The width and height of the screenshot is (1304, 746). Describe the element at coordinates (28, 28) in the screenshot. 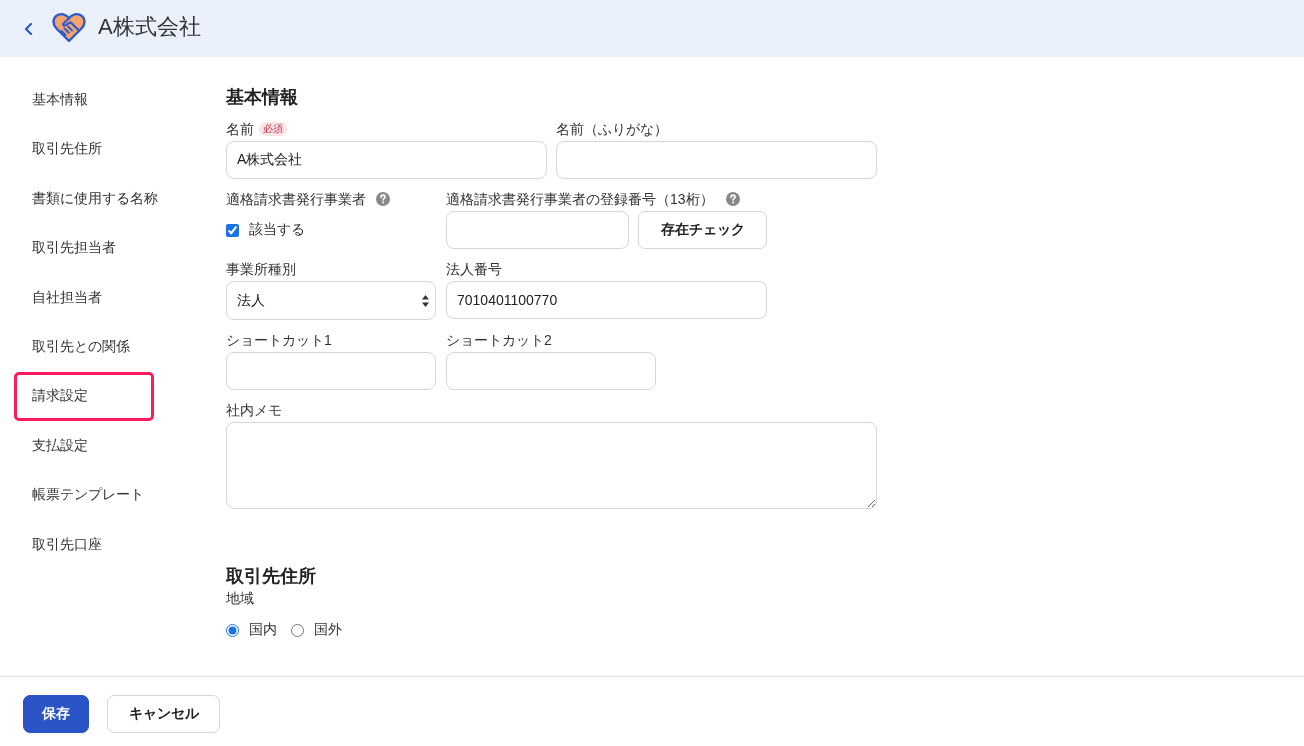

I see `back-chevron-icon` at that location.